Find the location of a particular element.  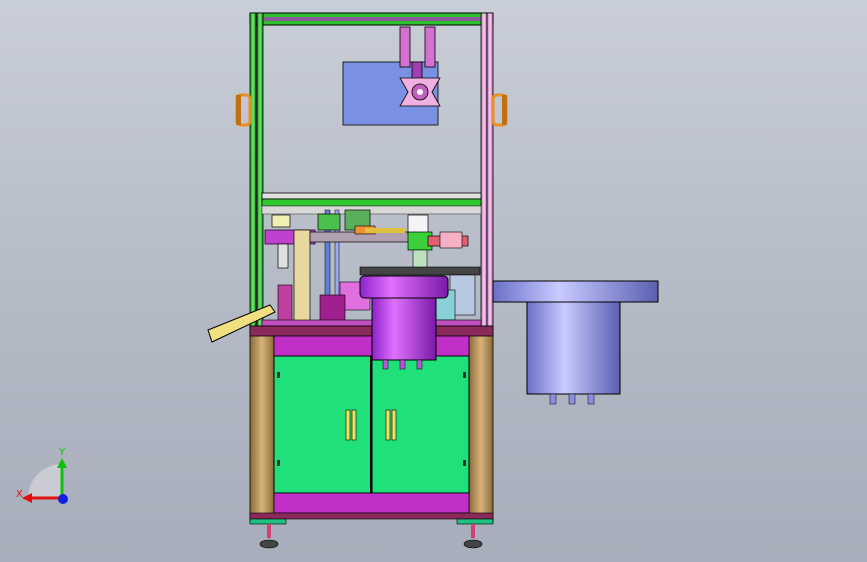

z-axis-dot is located at coordinates (63, 499).